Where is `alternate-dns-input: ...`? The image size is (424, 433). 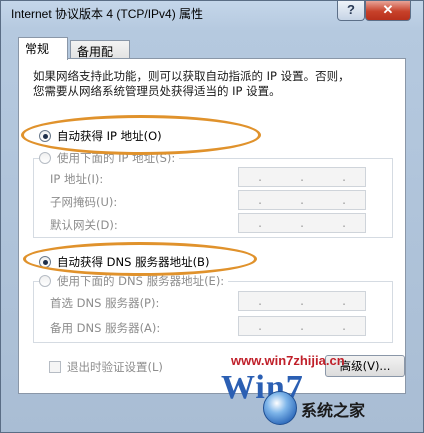
alternate-dns-input: ... is located at coordinates (302, 326).